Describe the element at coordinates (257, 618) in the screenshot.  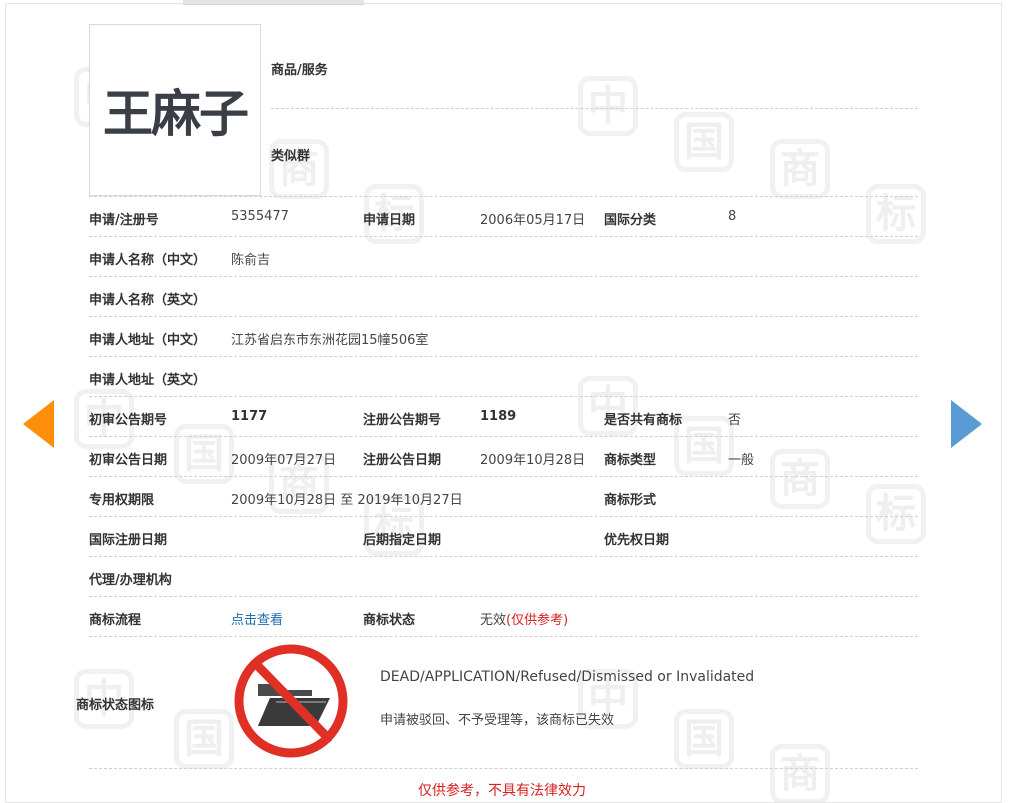
I see `process-view-link: 点击查看` at that location.